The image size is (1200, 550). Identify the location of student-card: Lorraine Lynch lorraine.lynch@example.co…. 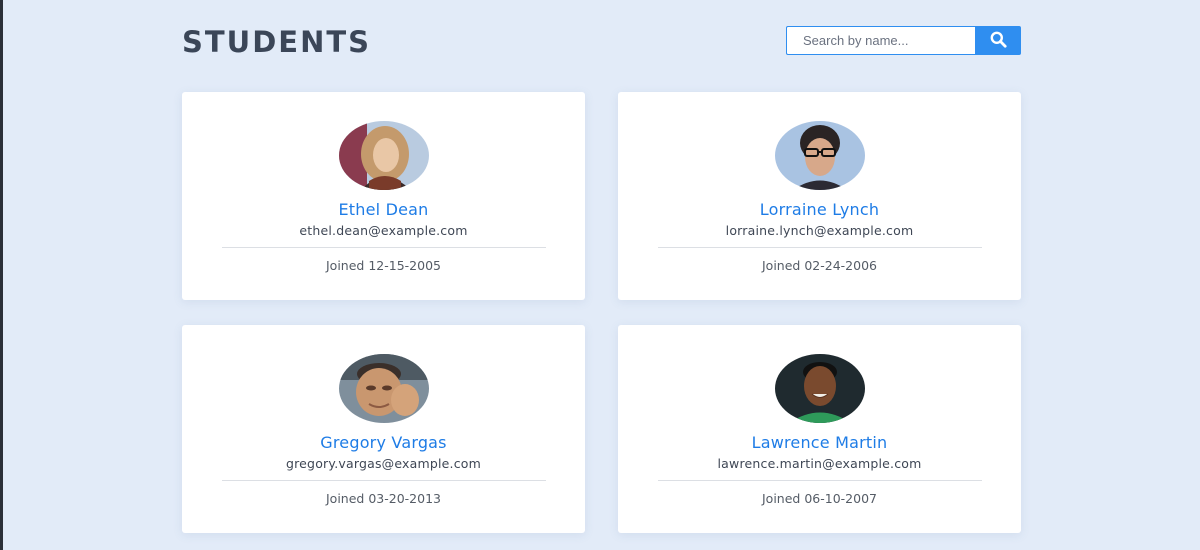
(819, 196).